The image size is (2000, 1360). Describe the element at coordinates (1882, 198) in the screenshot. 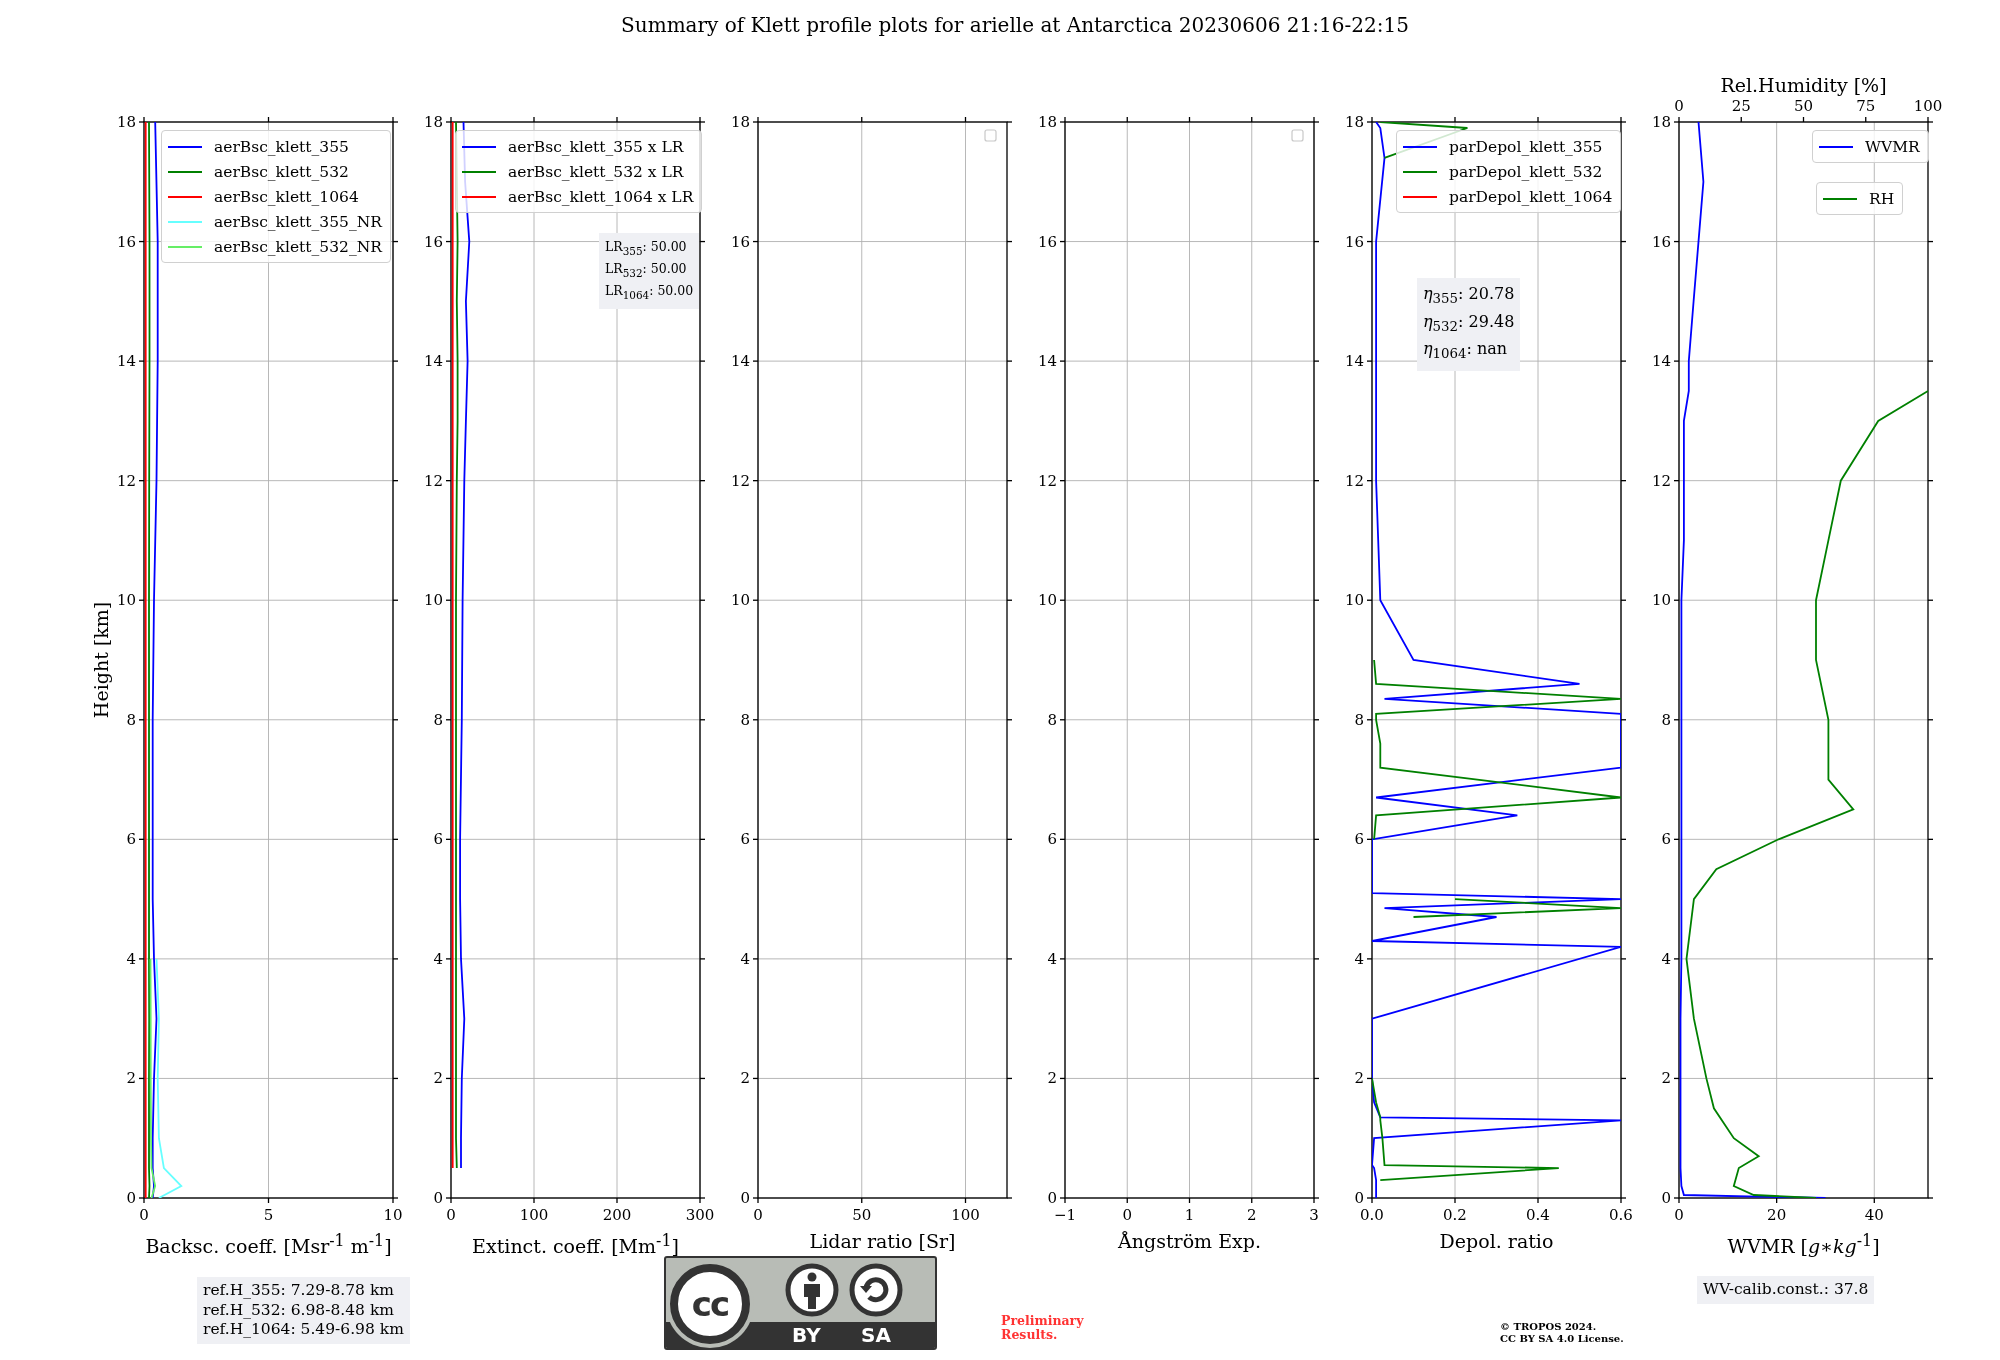

I see `legend-label: RH` at that location.